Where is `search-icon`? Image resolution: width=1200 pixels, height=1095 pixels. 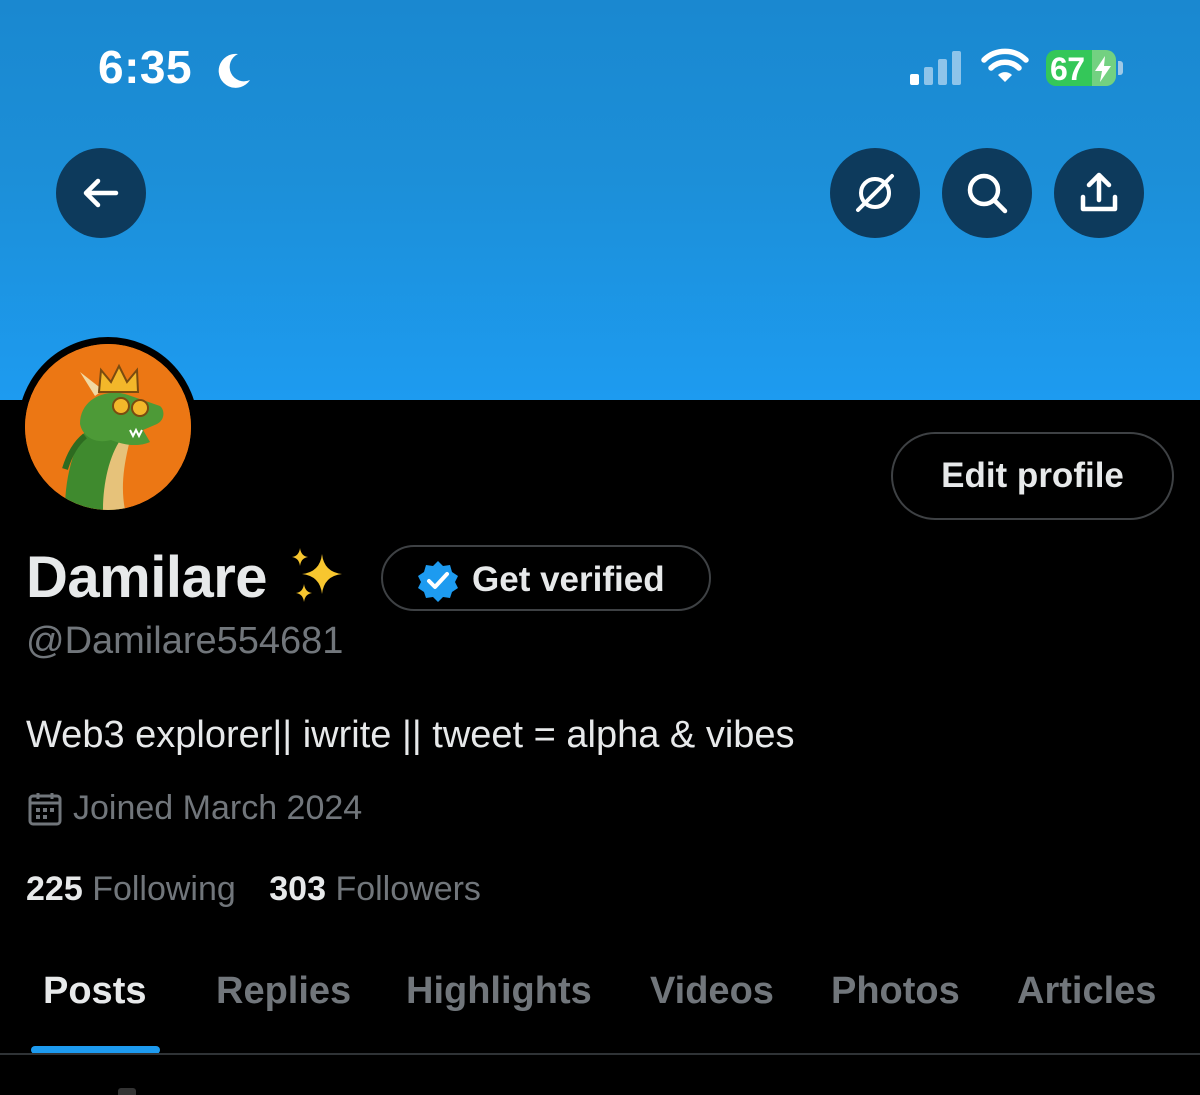 search-icon is located at coordinates (987, 193).